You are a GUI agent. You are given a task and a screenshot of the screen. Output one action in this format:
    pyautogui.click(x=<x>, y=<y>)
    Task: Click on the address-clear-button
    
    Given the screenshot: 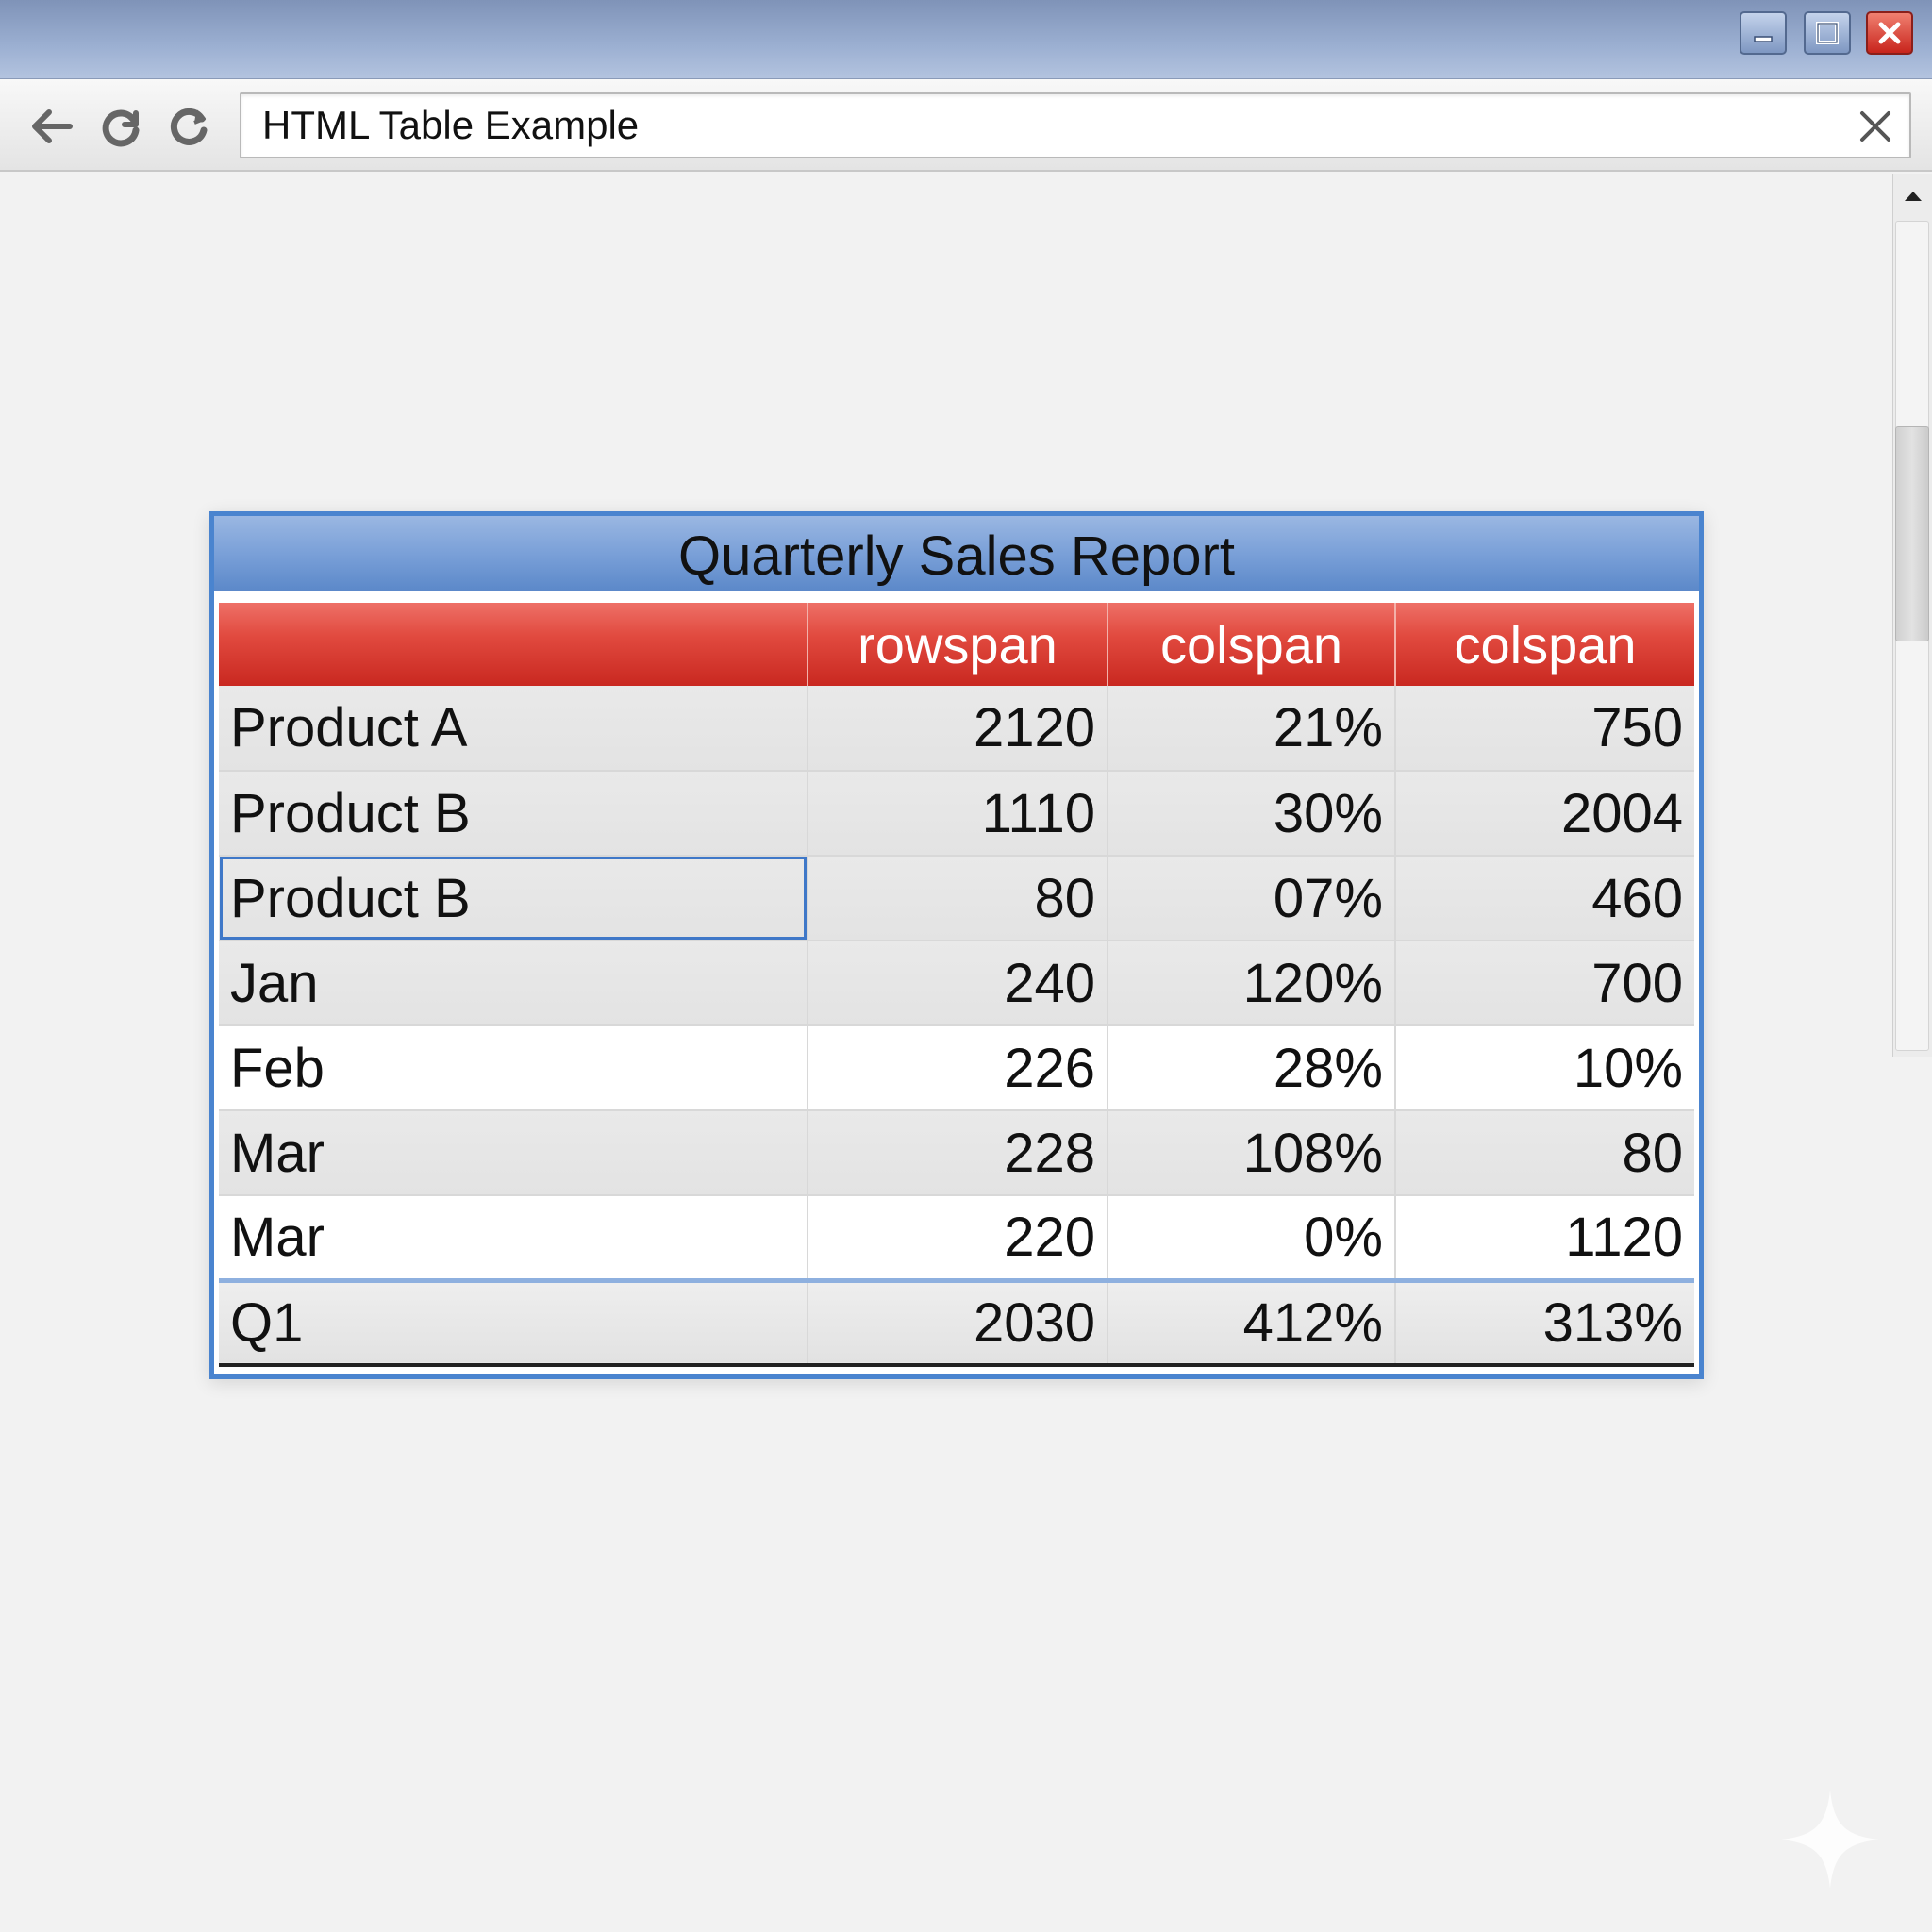 What is the action you would take?
    pyautogui.click(x=1876, y=126)
    